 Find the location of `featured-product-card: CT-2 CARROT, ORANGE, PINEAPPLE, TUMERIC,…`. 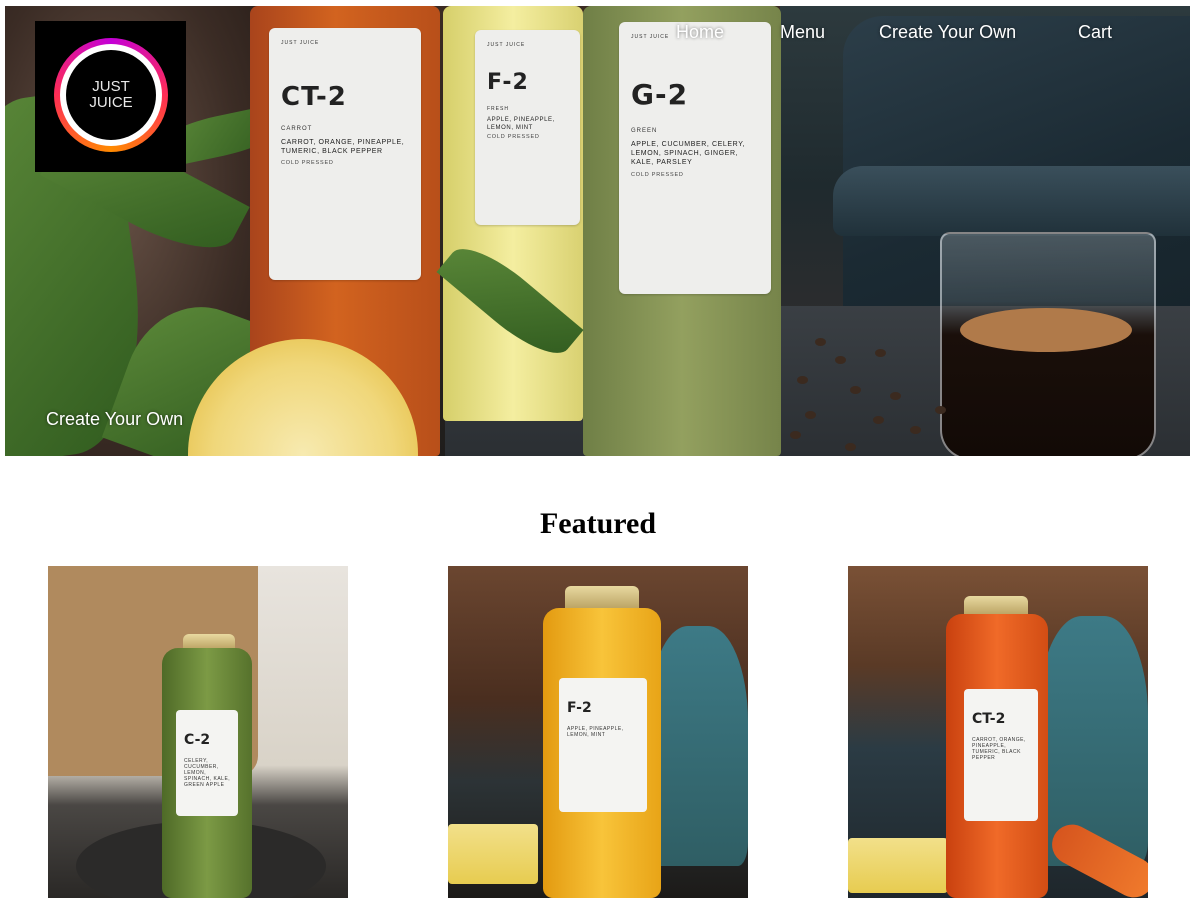

featured-product-card: CT-2 CARROT, ORANGE, PINEAPPLE, TUMERIC,… is located at coordinates (998, 732).